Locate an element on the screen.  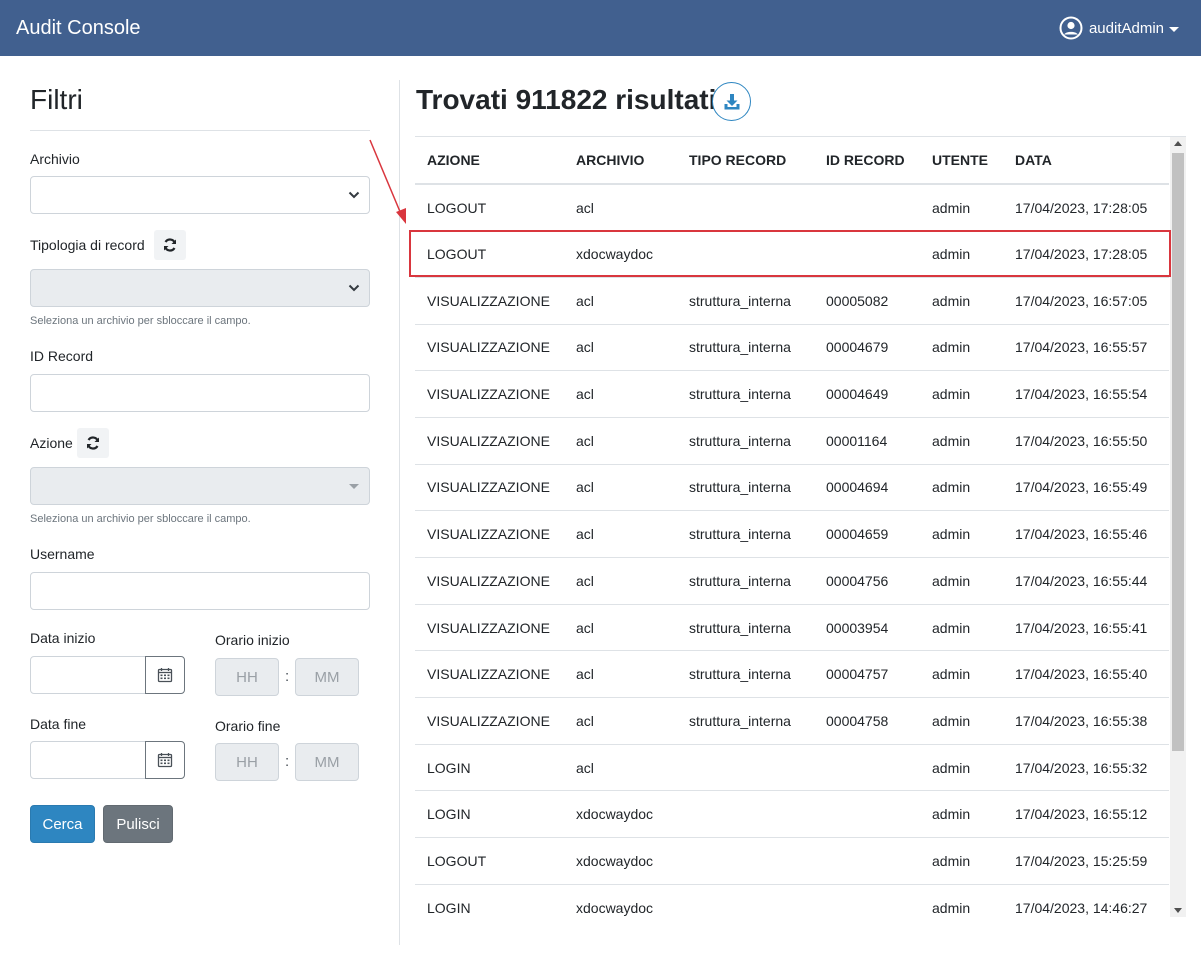
orario-inizio-hh: HH is located at coordinates (247, 677).